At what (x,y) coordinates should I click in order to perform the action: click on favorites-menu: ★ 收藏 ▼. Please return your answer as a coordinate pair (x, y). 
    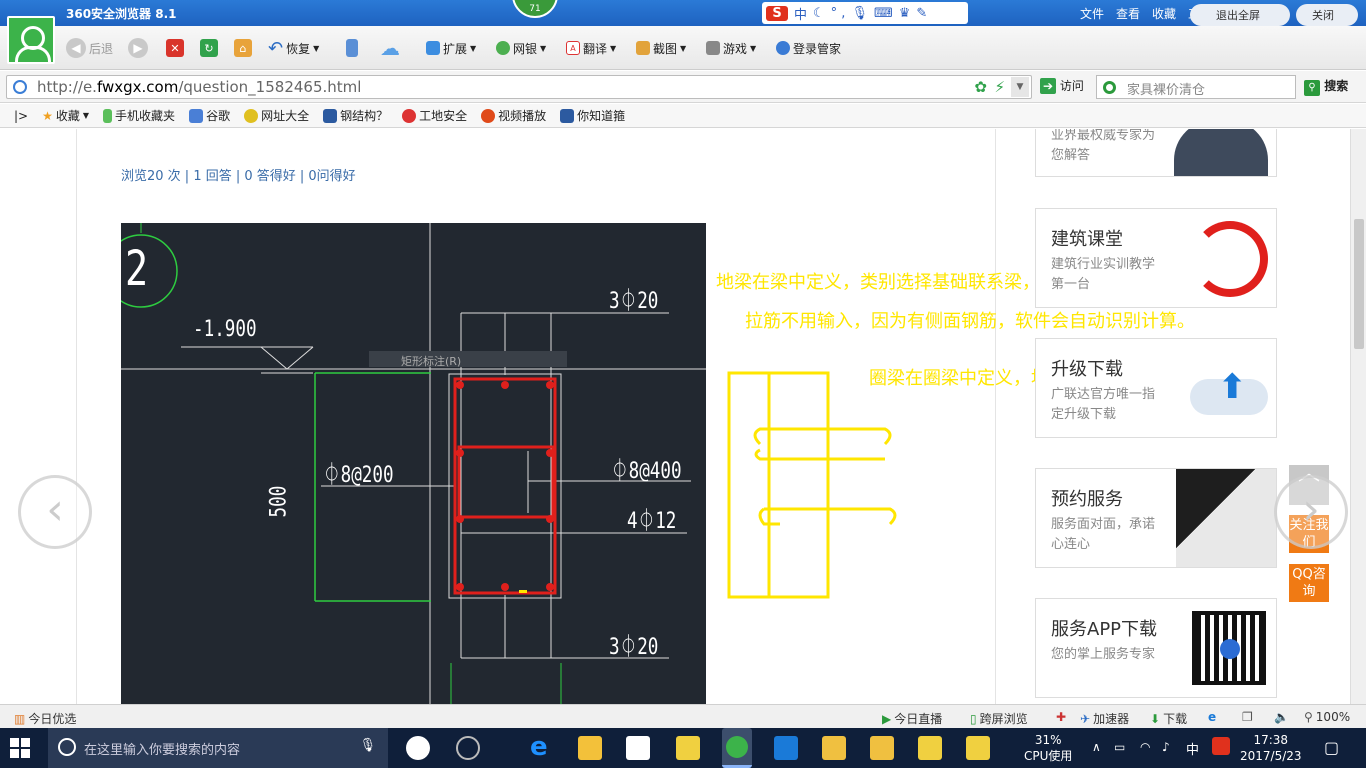
    Looking at the image, I should click on (65, 115).